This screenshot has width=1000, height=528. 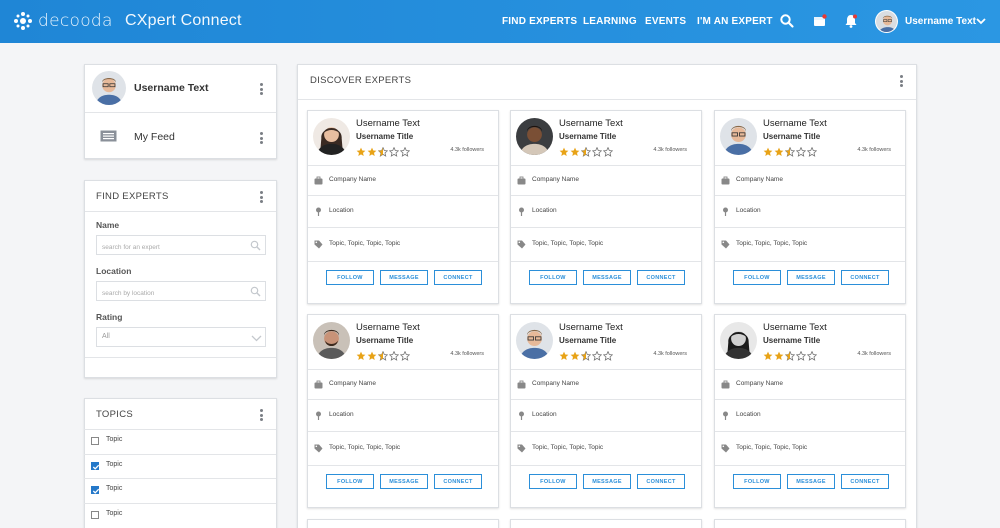 What do you see at coordinates (810, 244) in the screenshot?
I see `topics-row: Topic, Topic, Topic, Topic` at bounding box center [810, 244].